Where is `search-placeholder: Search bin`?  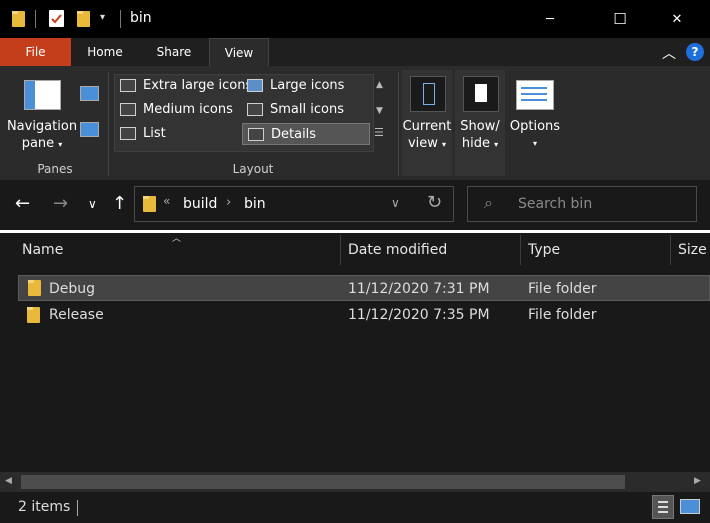
search-placeholder: Search bin is located at coordinates (555, 204).